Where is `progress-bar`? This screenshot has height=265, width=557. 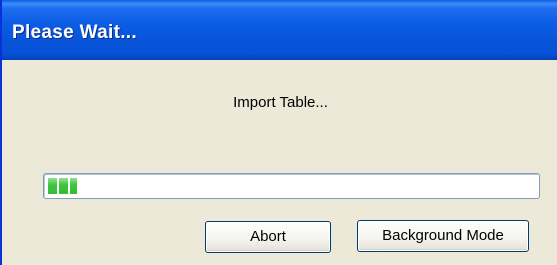 progress-bar is located at coordinates (291, 186).